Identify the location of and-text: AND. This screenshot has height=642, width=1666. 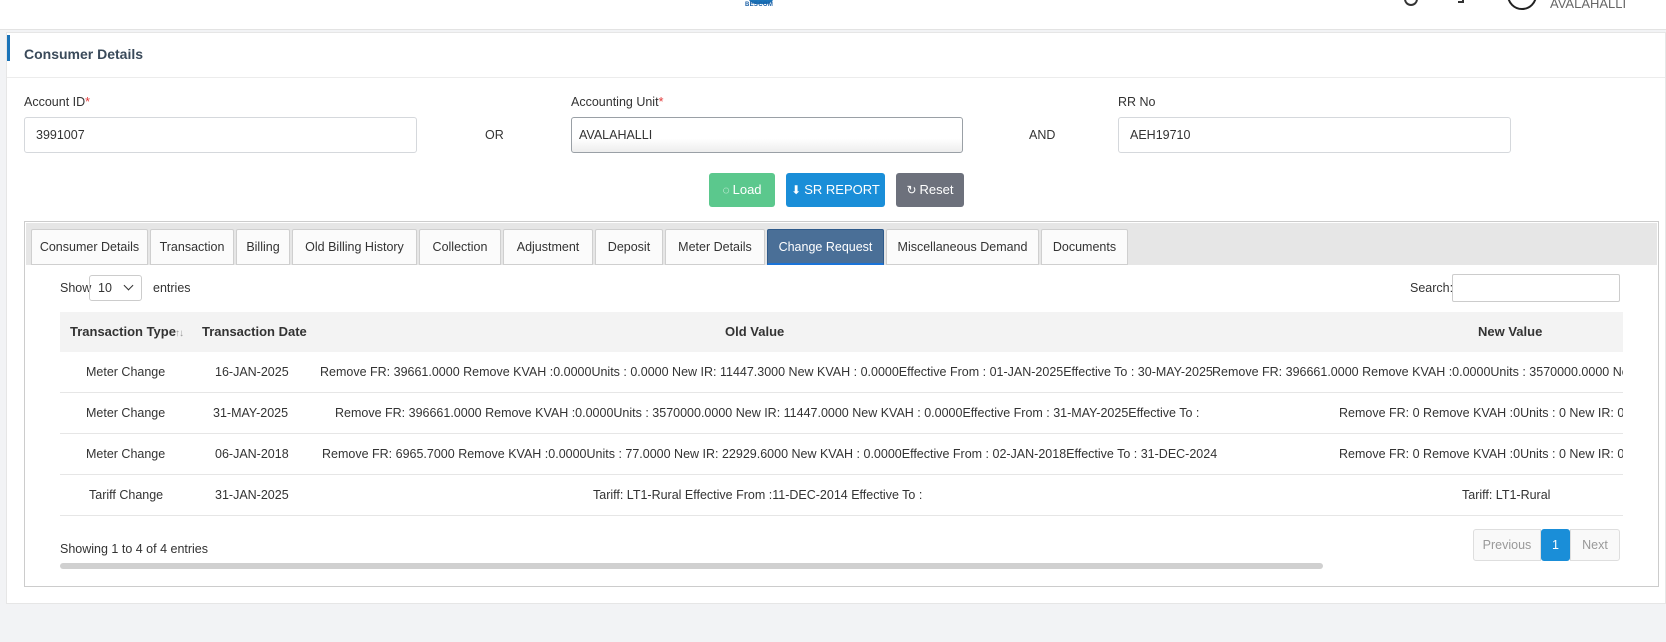
(1042, 135).